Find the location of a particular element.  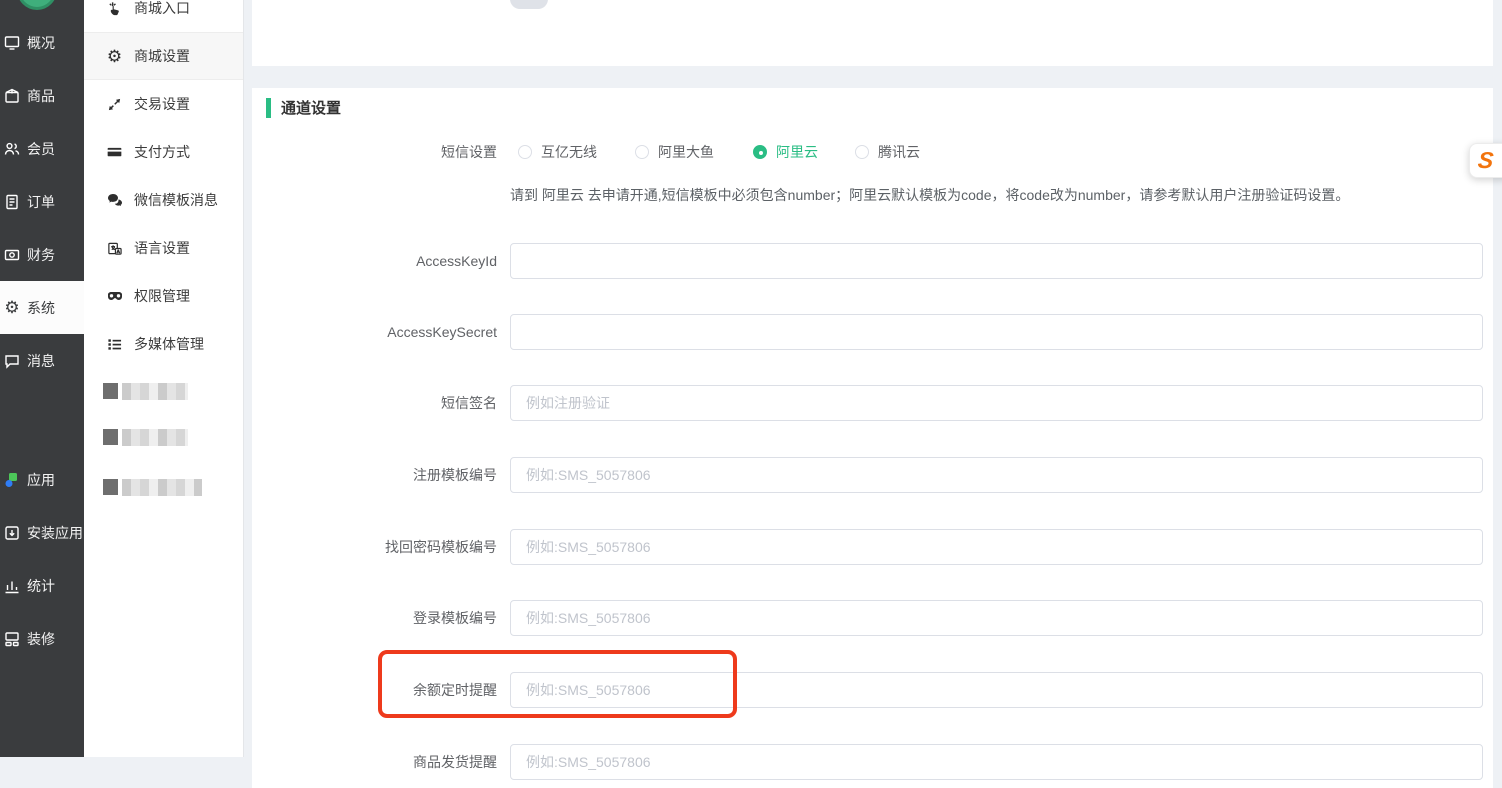

sidebar-item-statistics: 统计 is located at coordinates (42, 585).